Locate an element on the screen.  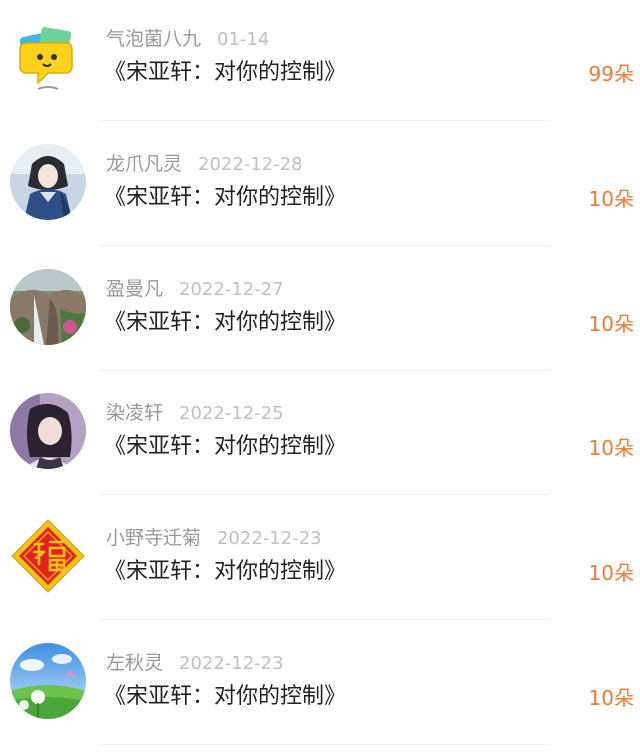
flower-count: 99朵 is located at coordinates (611, 74).